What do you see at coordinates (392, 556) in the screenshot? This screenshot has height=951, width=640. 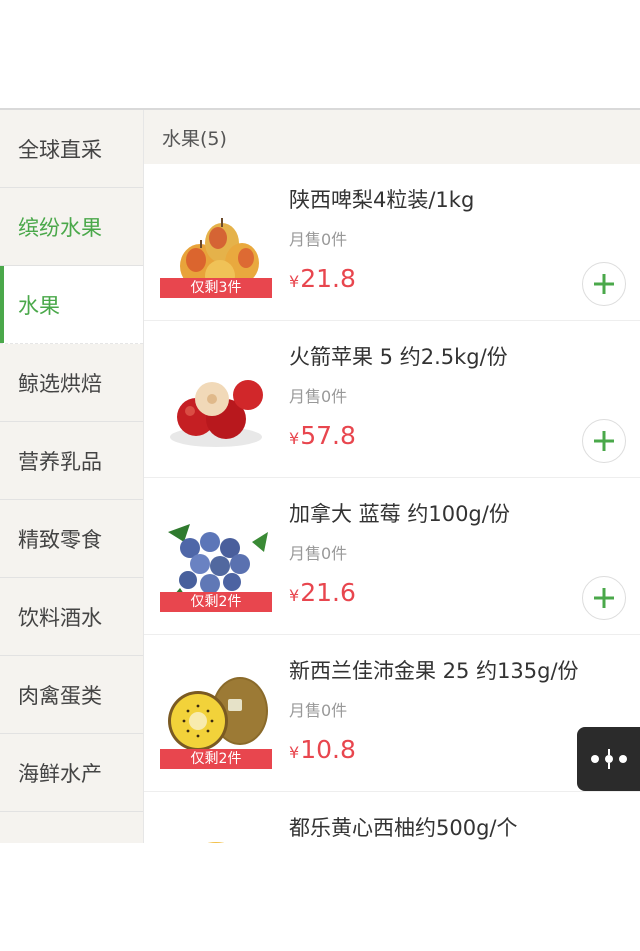 I see `product-item: 仅剩2件 加拿大 蓝莓 约100g/份 月售0件 ¥21.6` at bounding box center [392, 556].